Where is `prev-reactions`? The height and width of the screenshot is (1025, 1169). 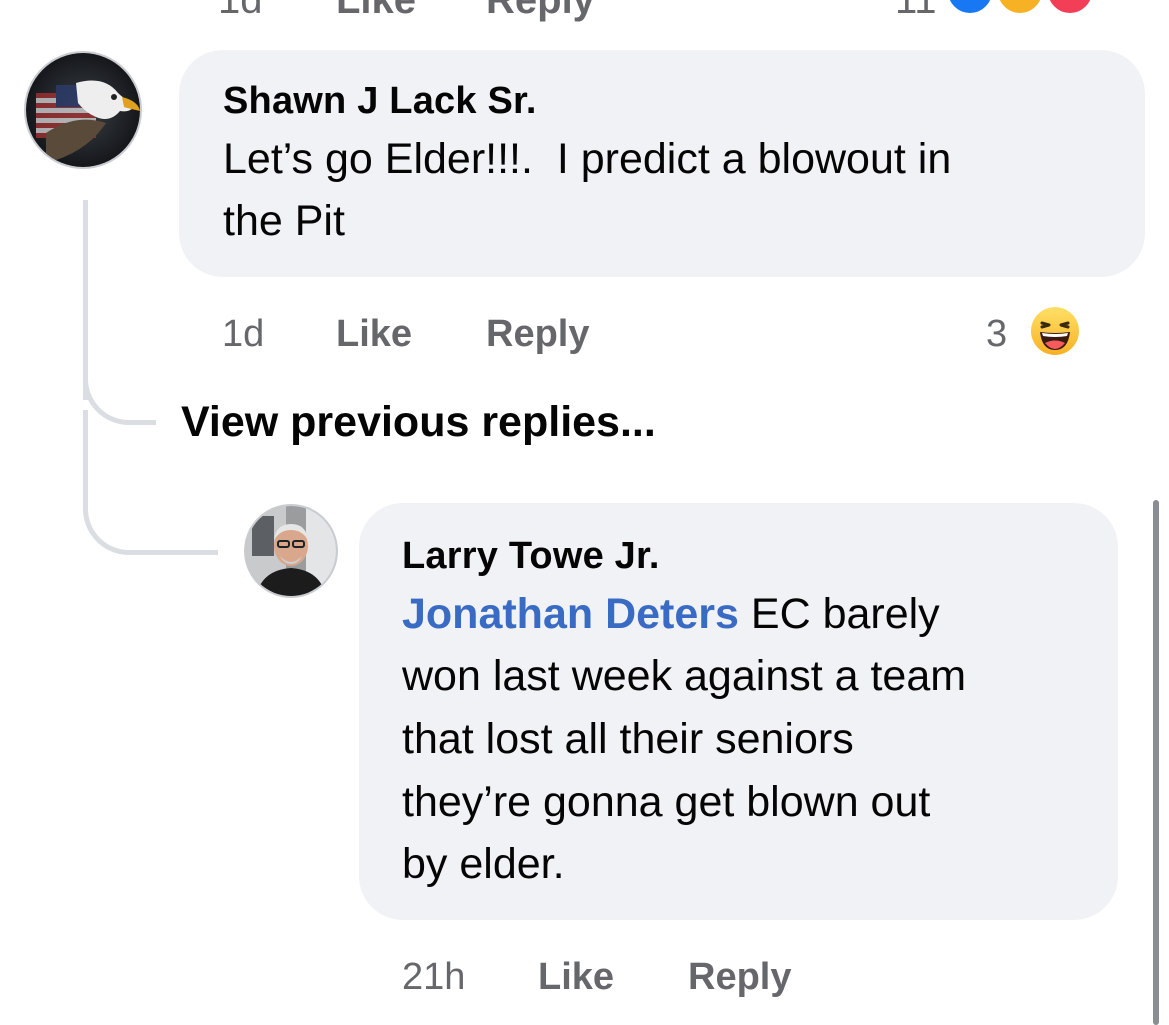 prev-reactions is located at coordinates (1020, 9).